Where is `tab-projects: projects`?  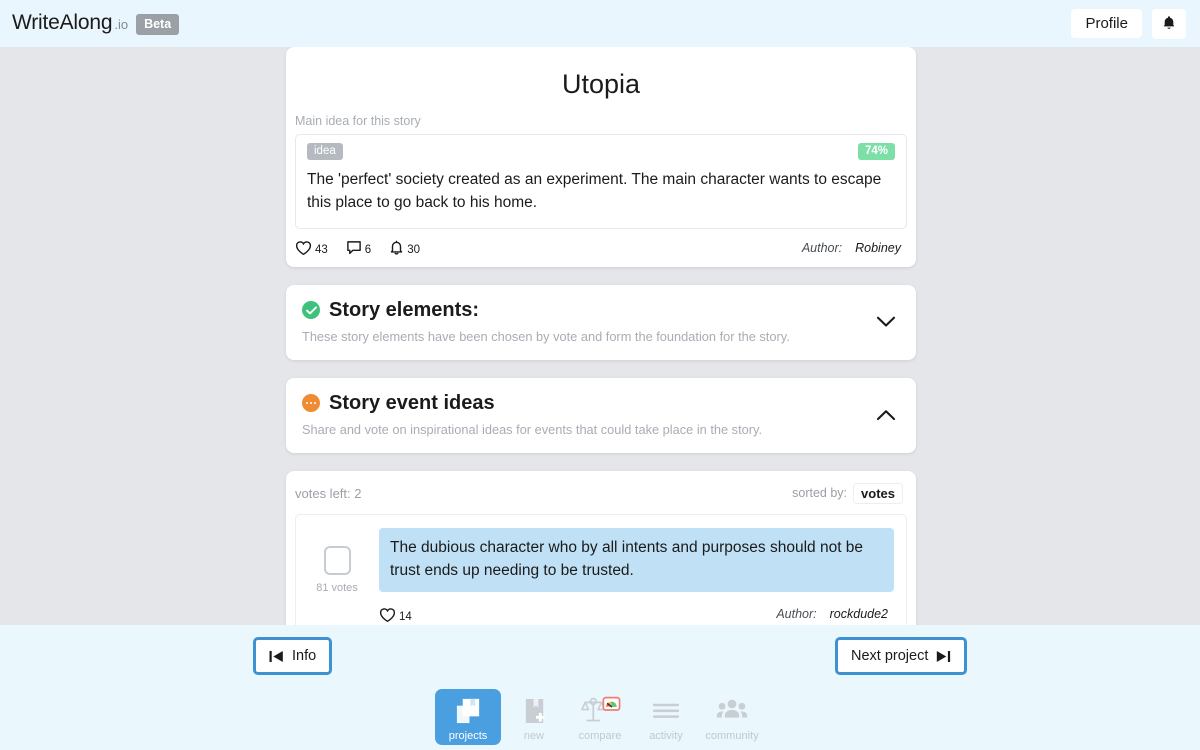 tab-projects: projects is located at coordinates (468, 717).